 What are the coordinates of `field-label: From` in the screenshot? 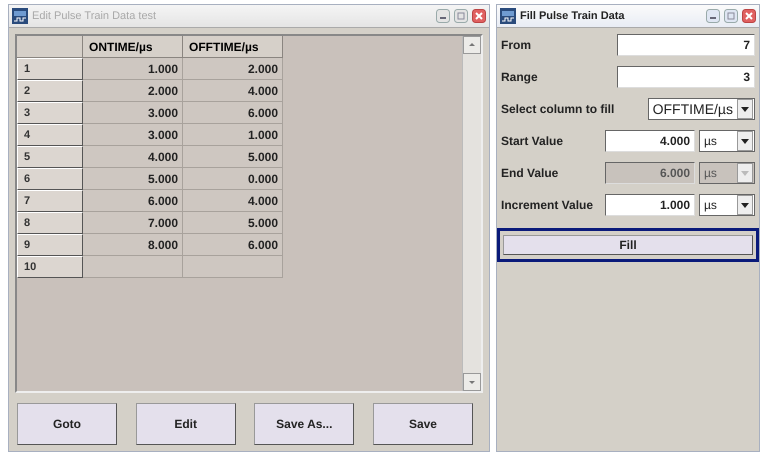 It's located at (516, 45).